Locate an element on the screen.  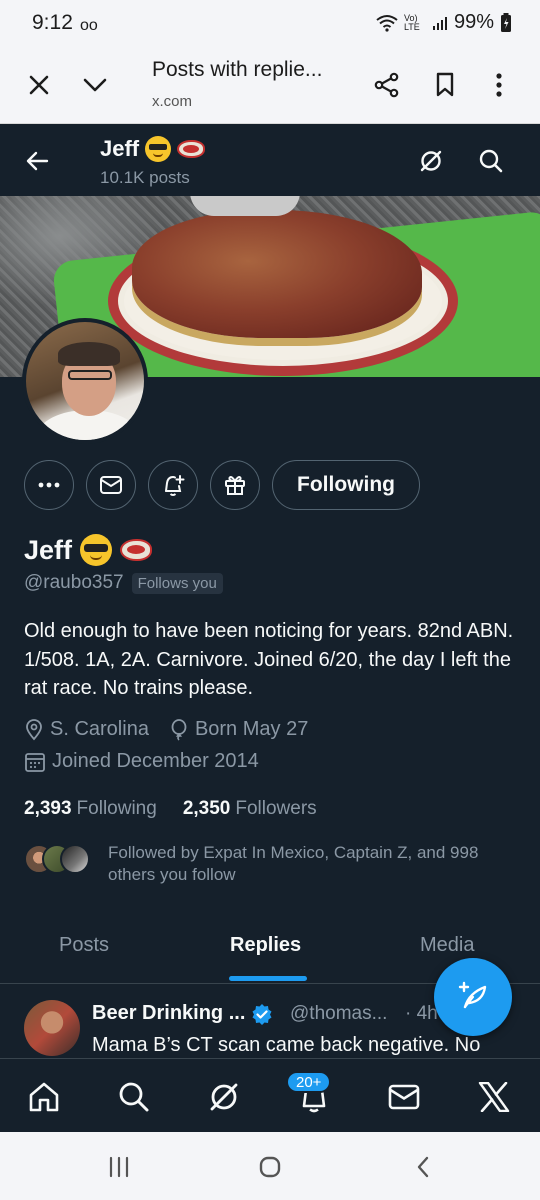
signal-icon is located at coordinates (439, 23).